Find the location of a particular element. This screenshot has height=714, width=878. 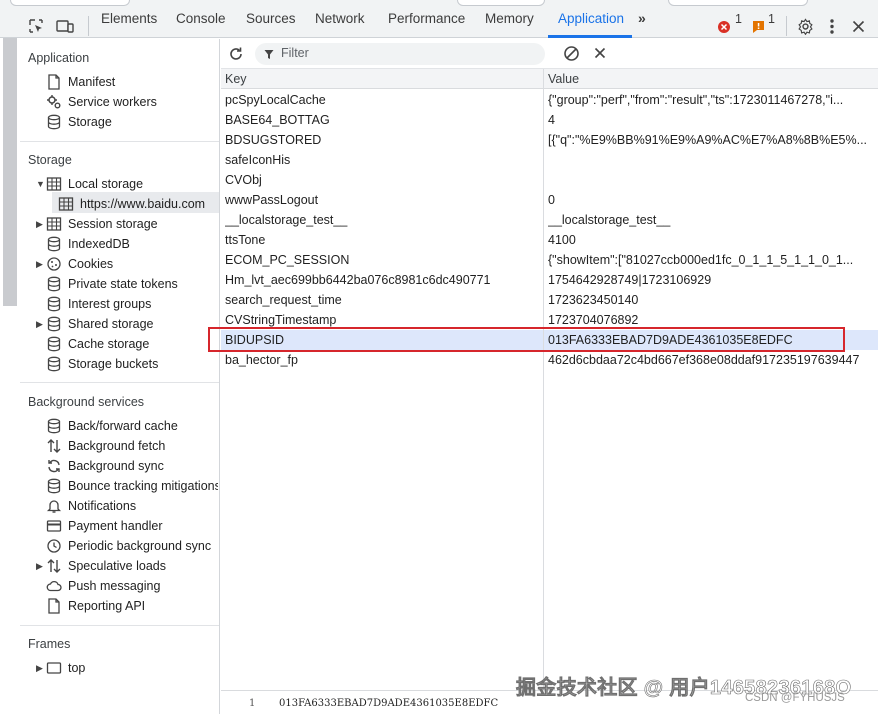

sidebar-item-local-storage: Local storage is located at coordinates (131, 184).